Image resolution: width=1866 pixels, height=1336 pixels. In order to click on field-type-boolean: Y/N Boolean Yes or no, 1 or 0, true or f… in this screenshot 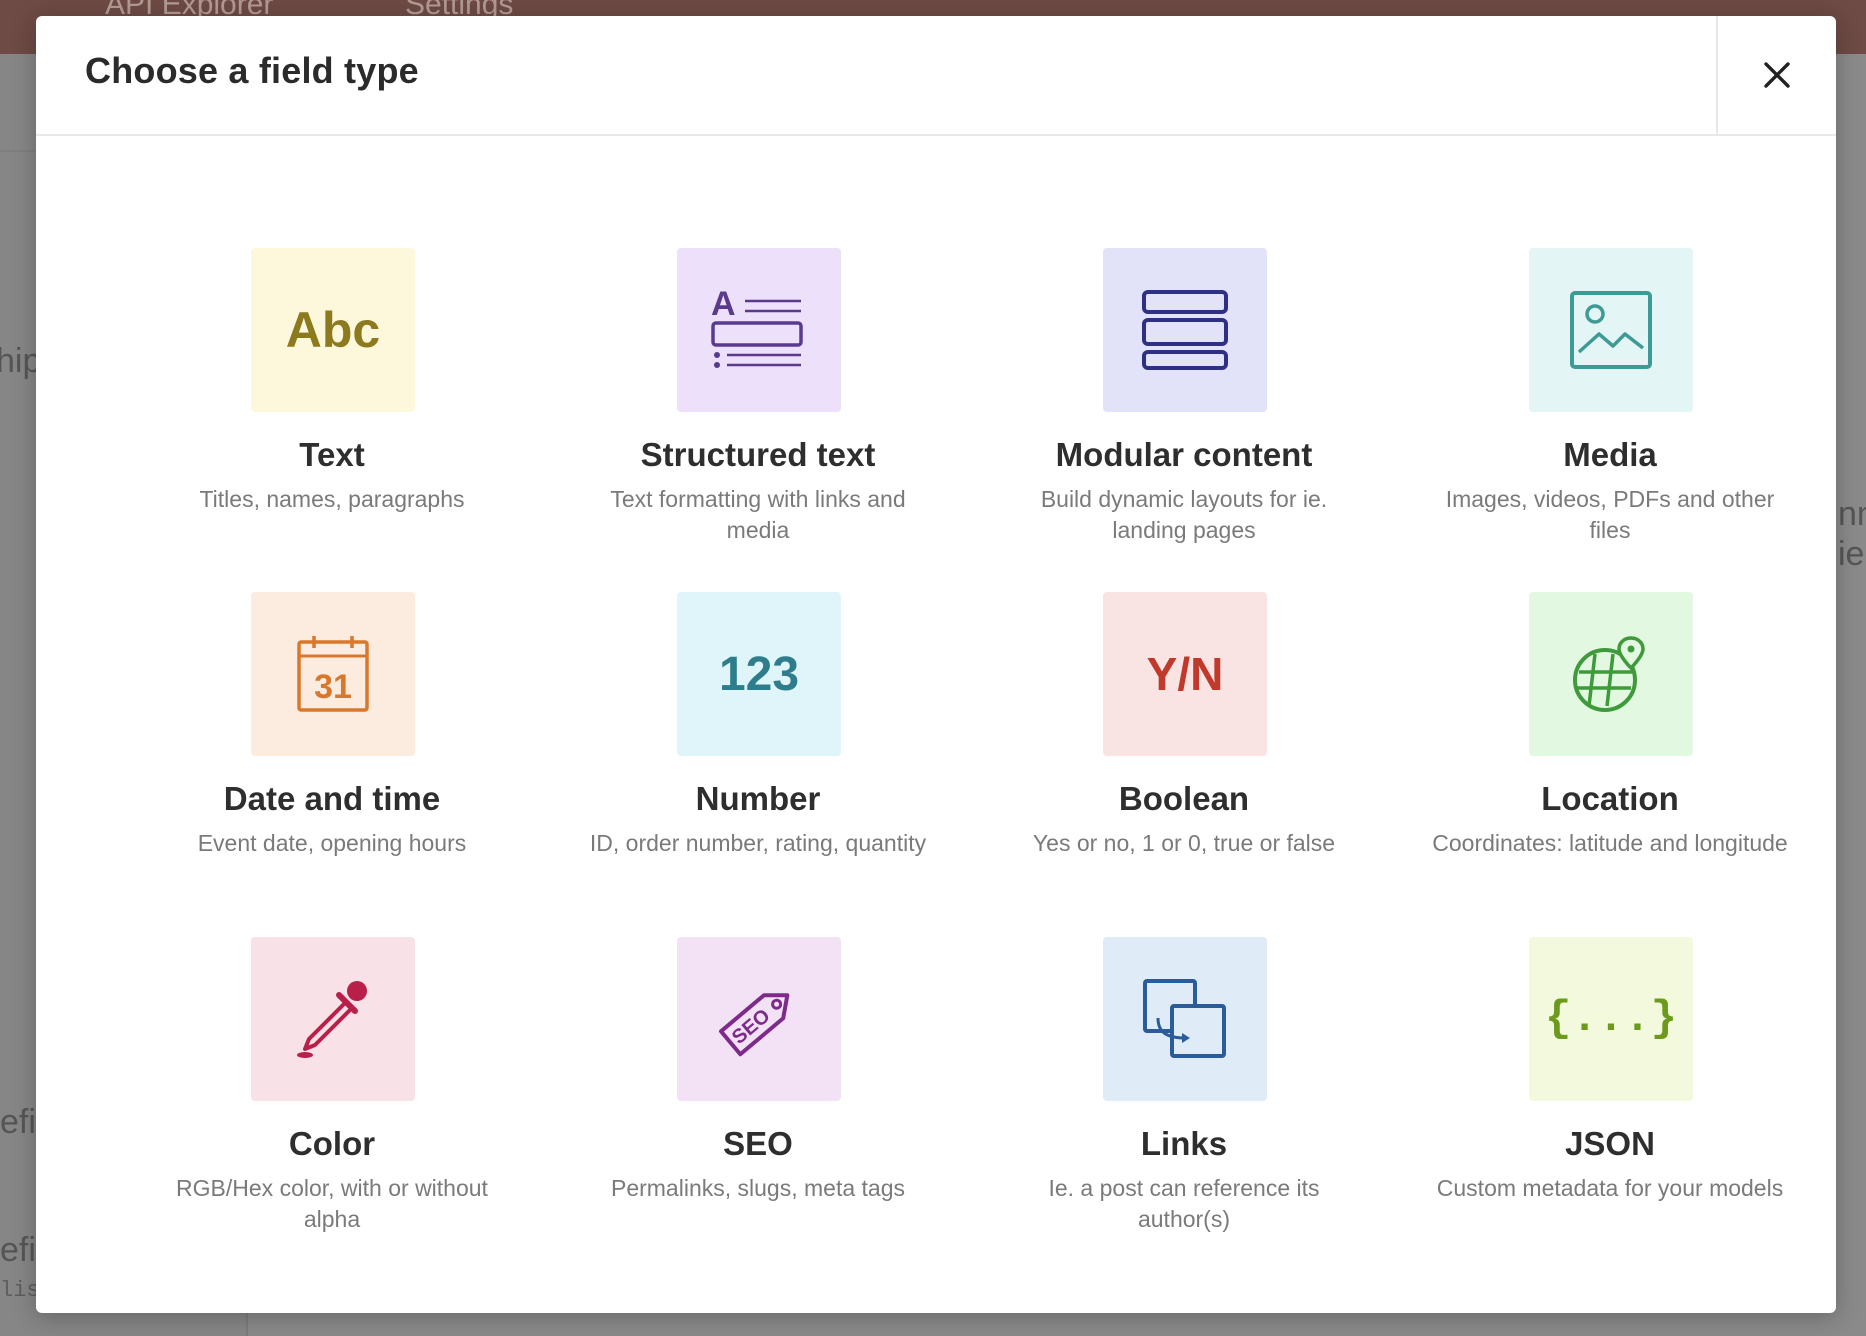, I will do `click(1184, 757)`.